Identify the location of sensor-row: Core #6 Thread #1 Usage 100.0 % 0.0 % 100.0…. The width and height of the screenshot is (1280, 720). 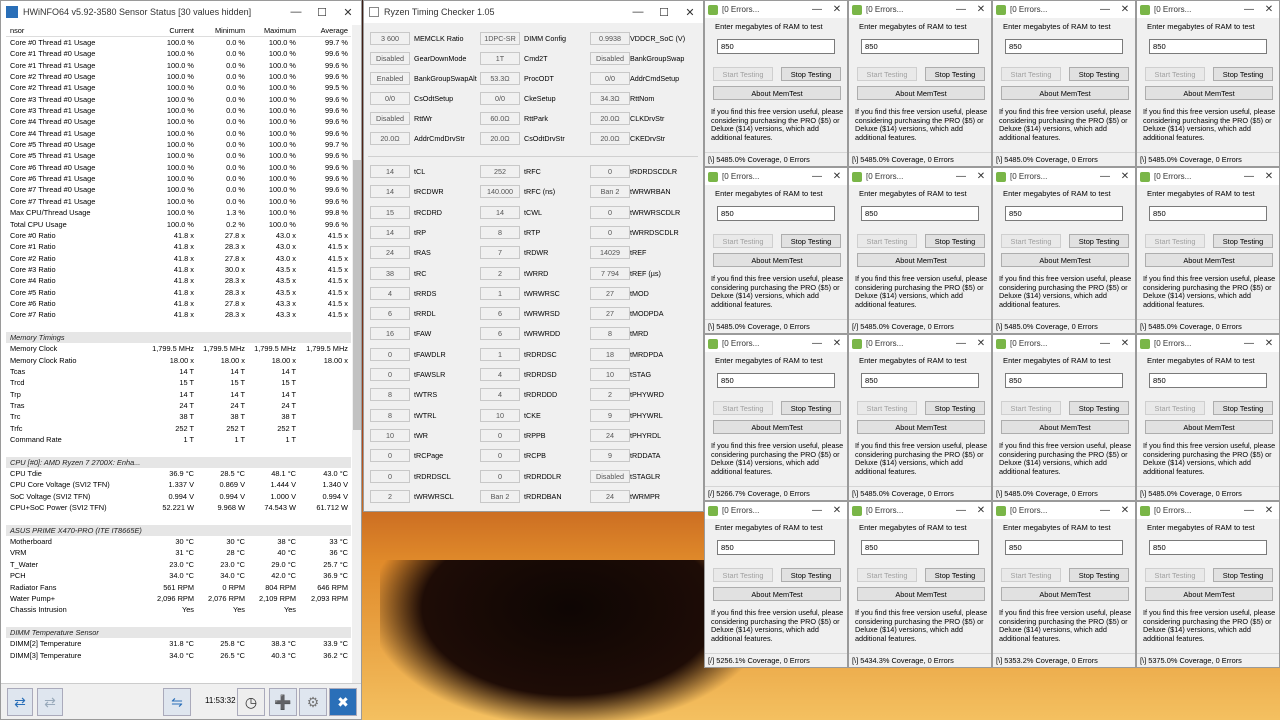
(178, 178).